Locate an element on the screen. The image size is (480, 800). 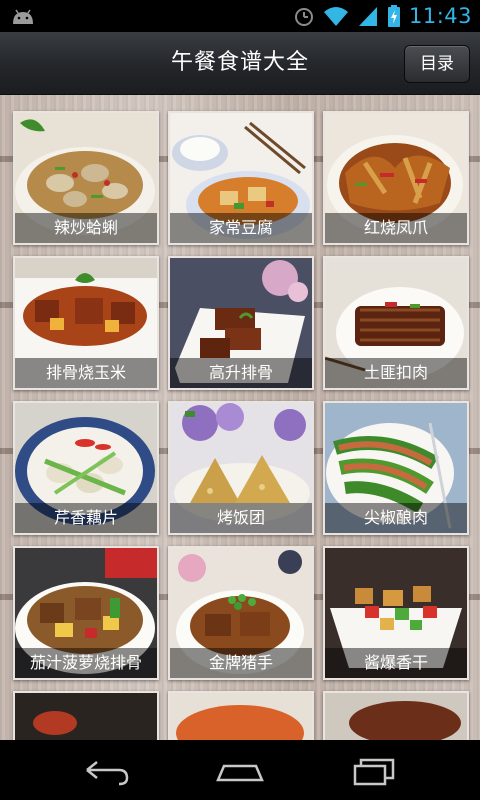
catalog-button: 目录 is located at coordinates (437, 64).